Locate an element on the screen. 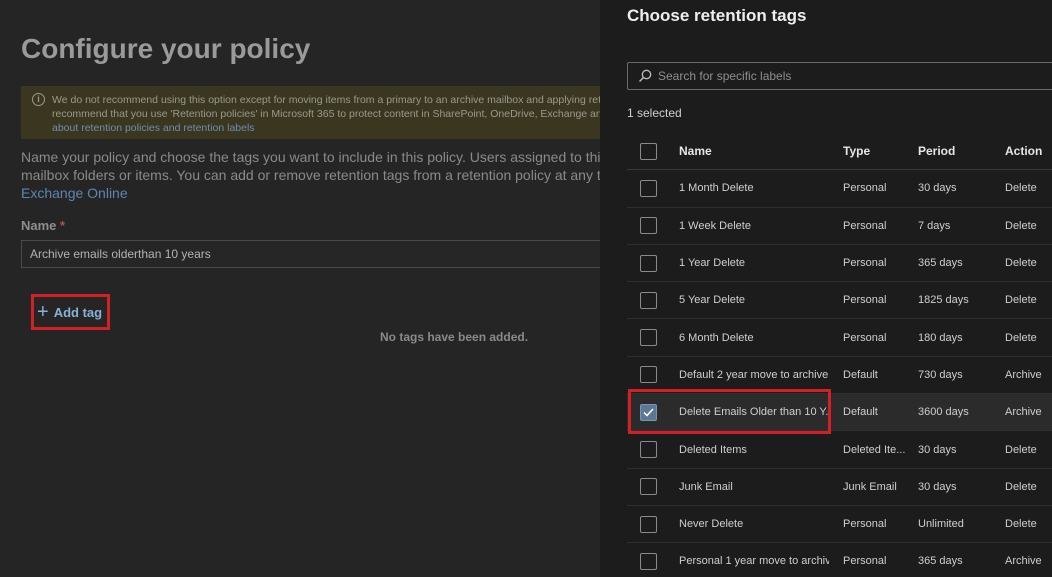 The width and height of the screenshot is (1052, 577). row-name: Deleted Items is located at coordinates (713, 449).